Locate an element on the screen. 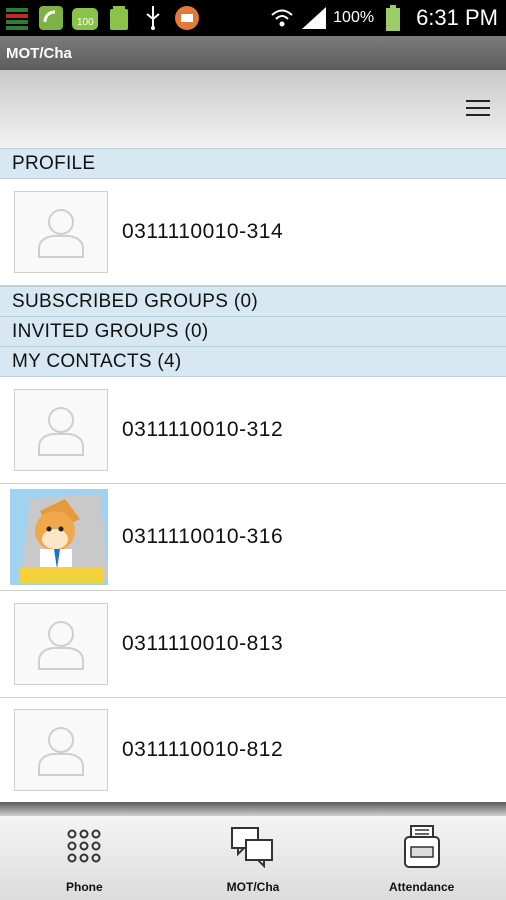 This screenshot has height=900, width=506. app-header is located at coordinates (253, 109).